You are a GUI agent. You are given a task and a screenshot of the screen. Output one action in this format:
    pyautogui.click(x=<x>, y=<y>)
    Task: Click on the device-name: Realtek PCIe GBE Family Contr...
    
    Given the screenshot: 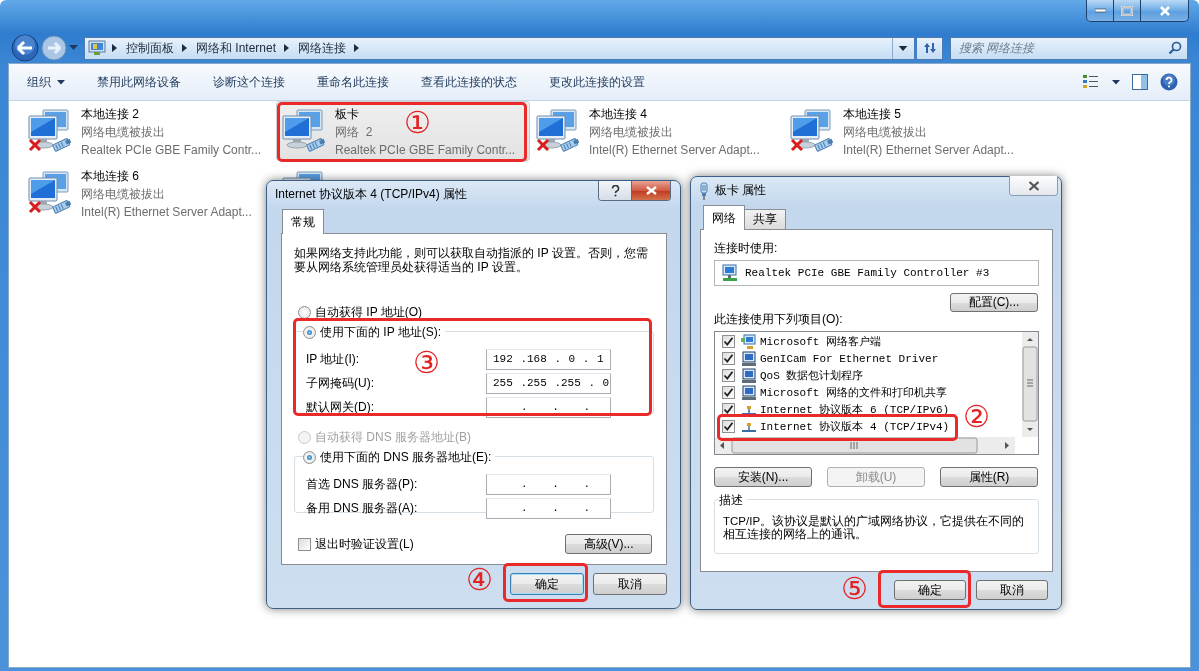 What is the action you would take?
    pyautogui.click(x=425, y=150)
    